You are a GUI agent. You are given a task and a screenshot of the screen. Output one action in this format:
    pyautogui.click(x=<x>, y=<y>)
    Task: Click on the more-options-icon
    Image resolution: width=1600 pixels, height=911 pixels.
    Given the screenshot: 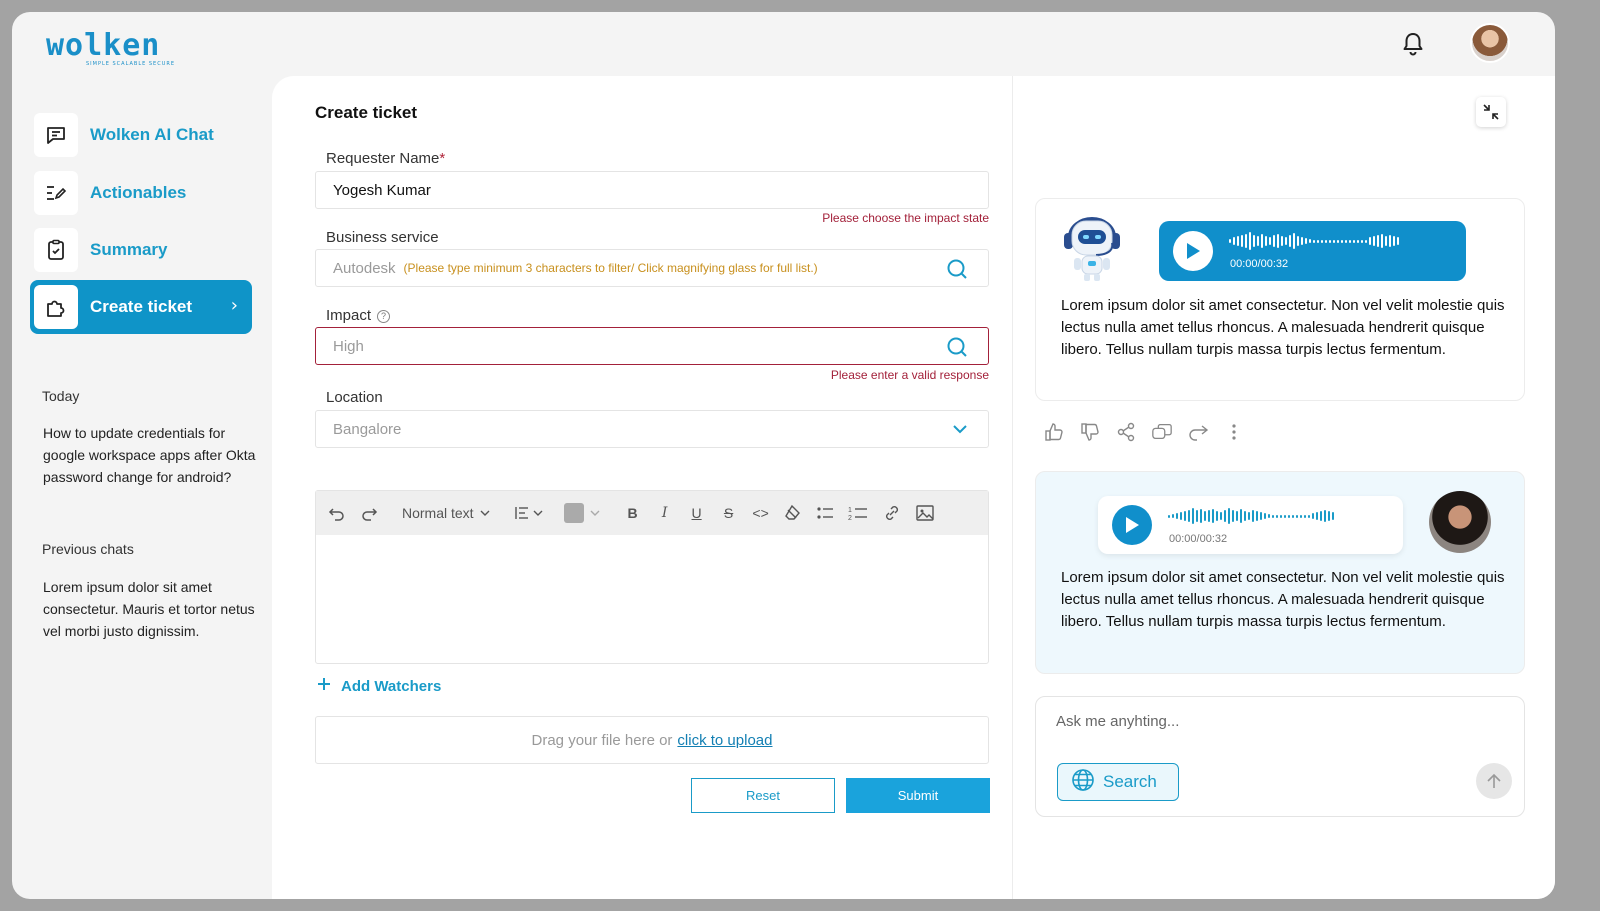 What is the action you would take?
    pyautogui.click(x=1234, y=432)
    